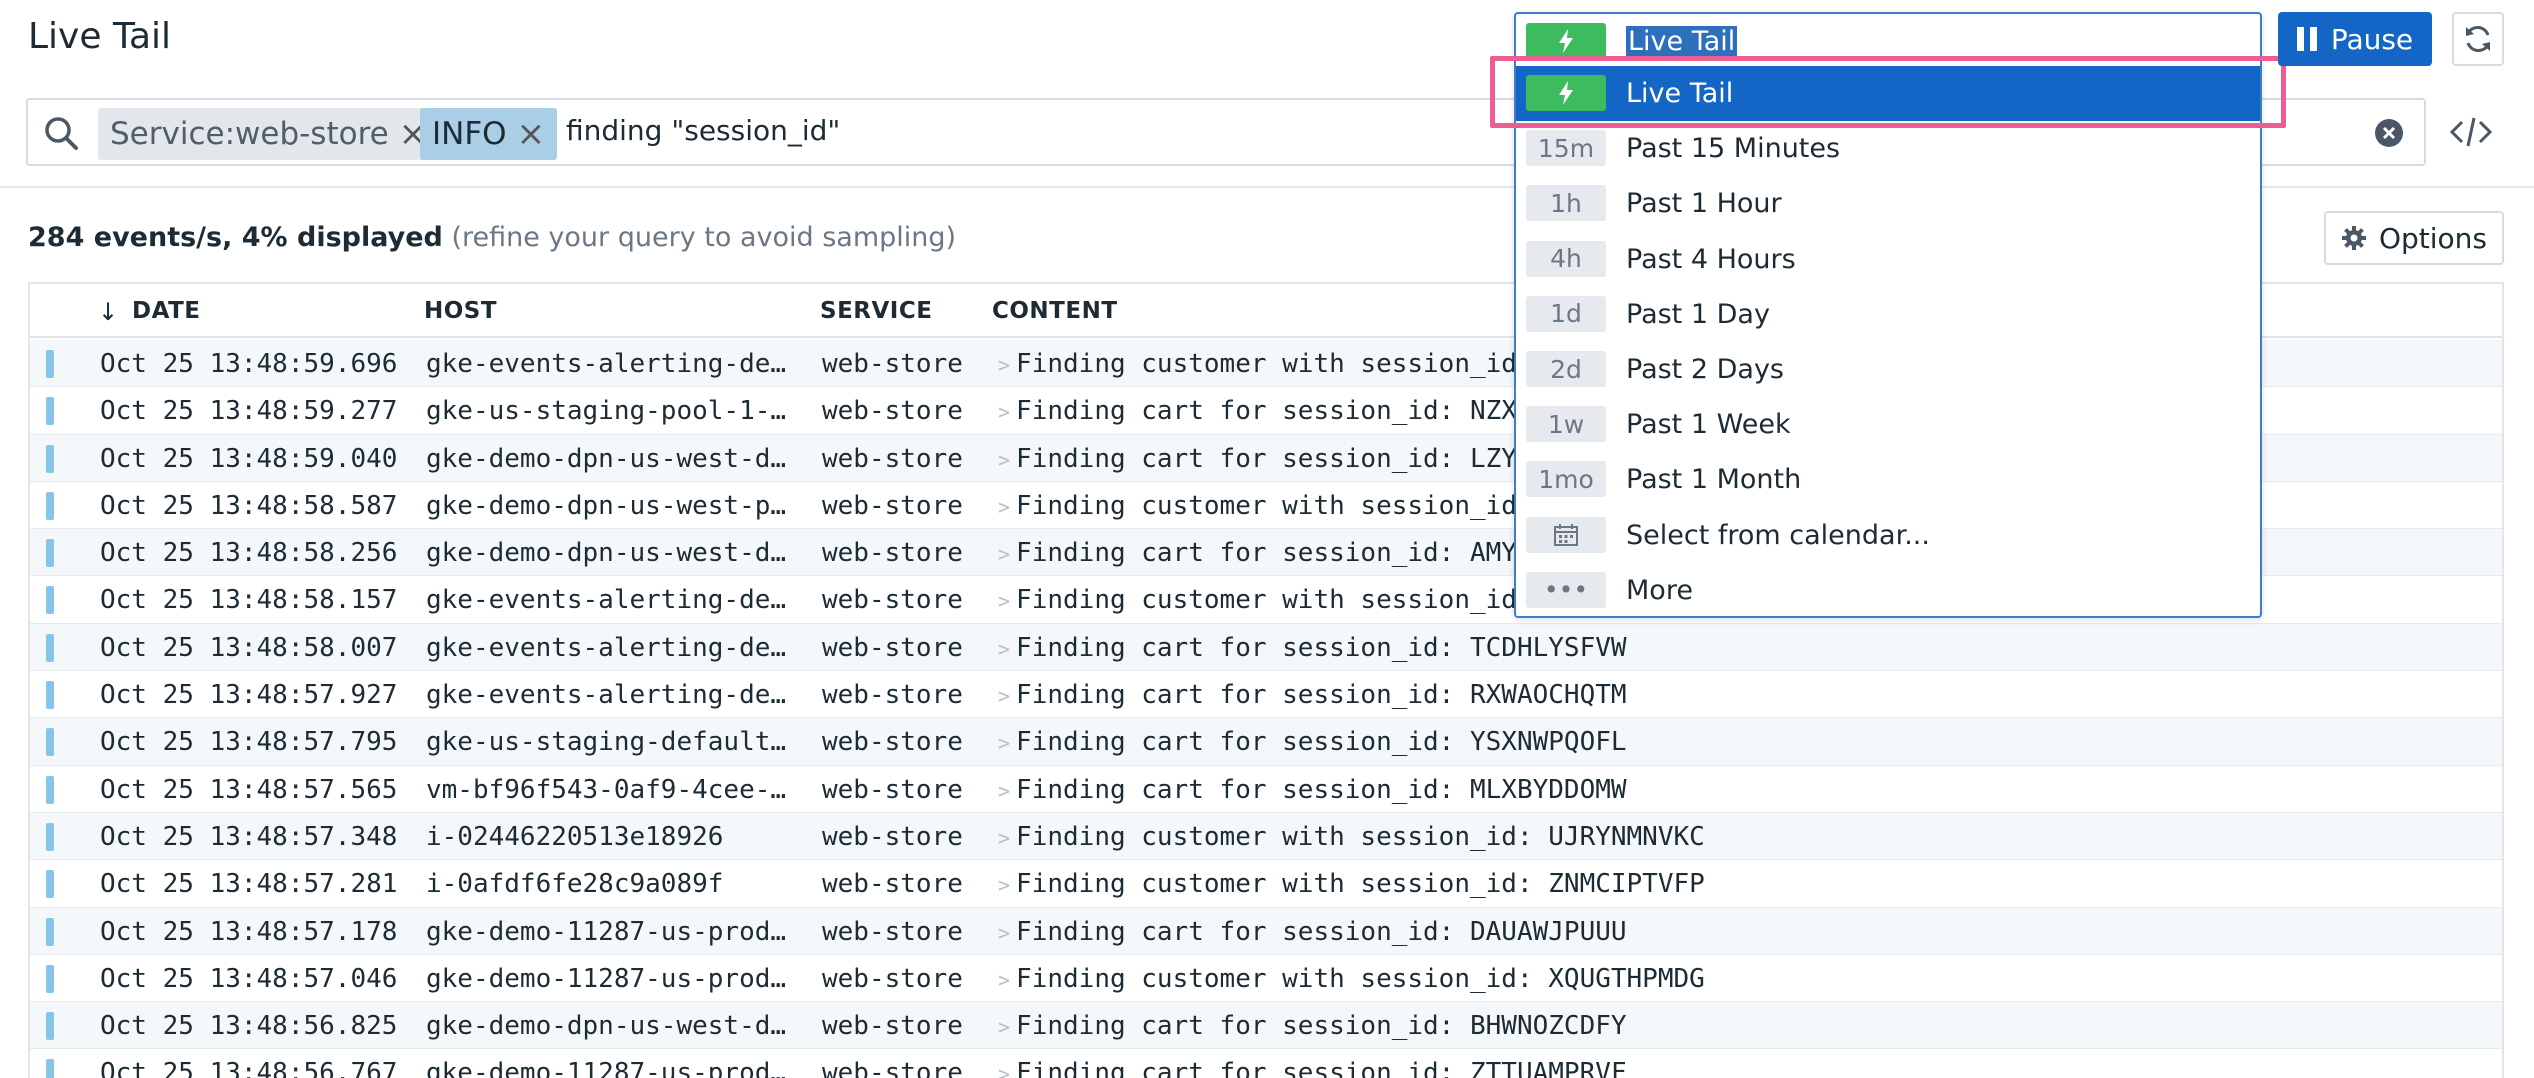  What do you see at coordinates (2414, 238) in the screenshot?
I see `options-button: Options` at bounding box center [2414, 238].